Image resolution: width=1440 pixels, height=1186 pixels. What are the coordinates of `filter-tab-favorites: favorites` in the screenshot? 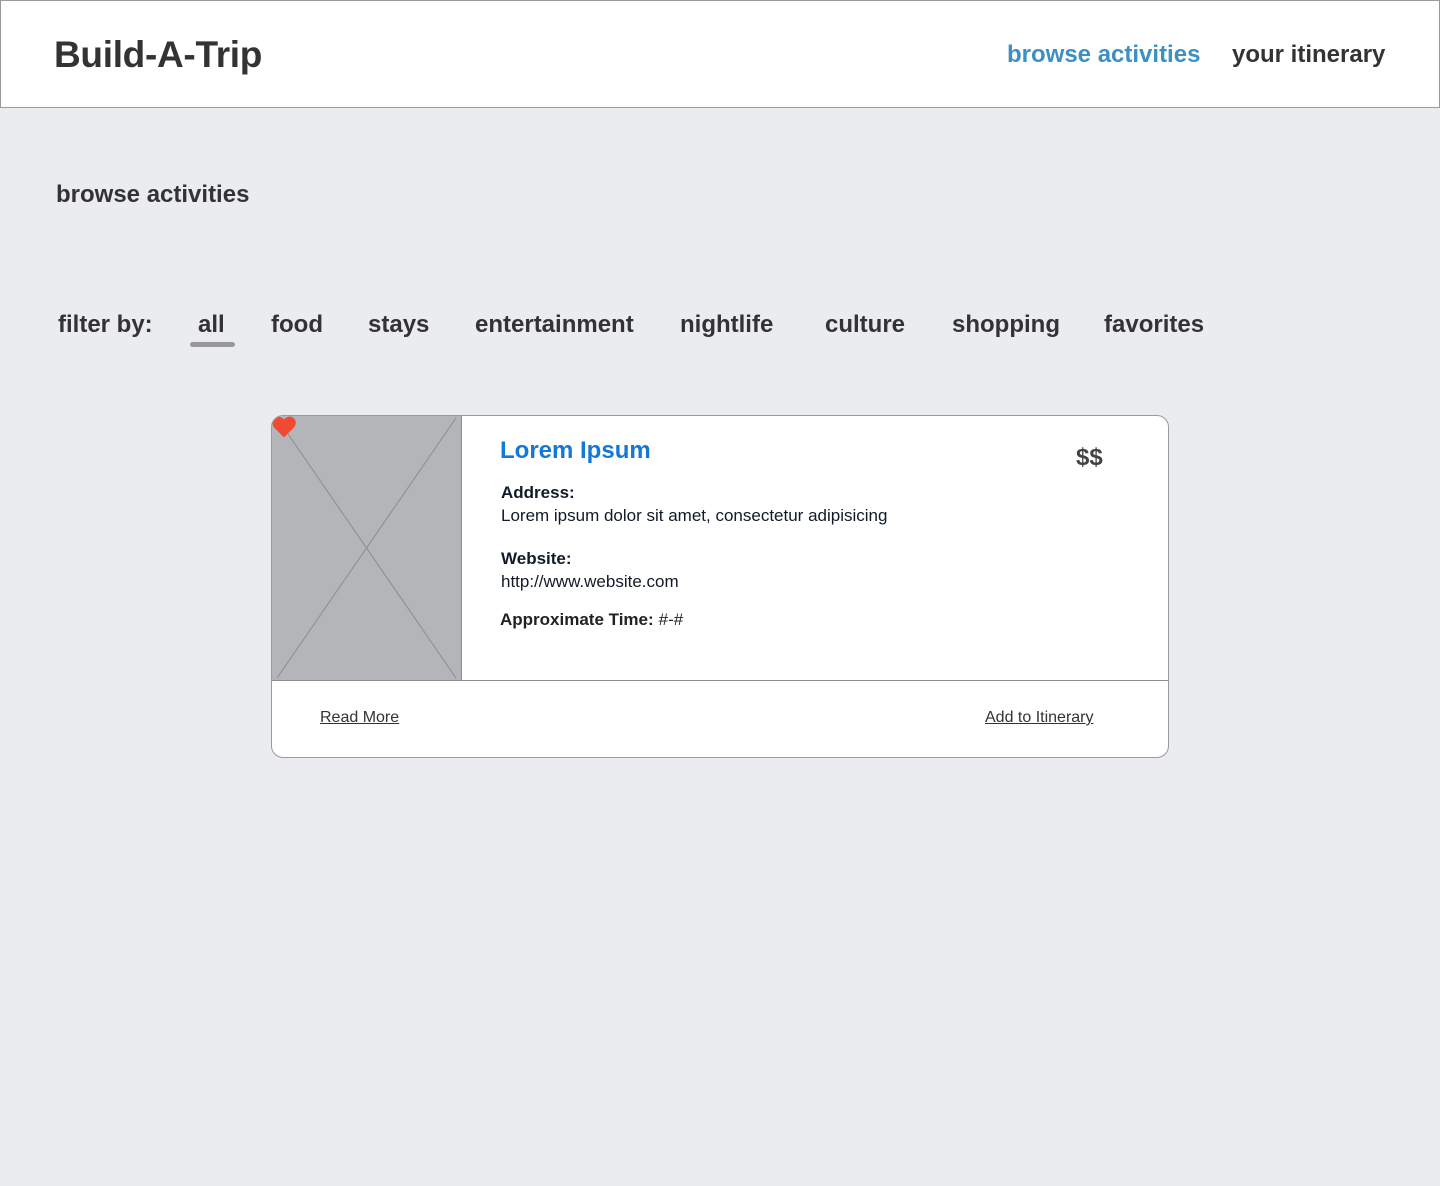 It's located at (1154, 325).